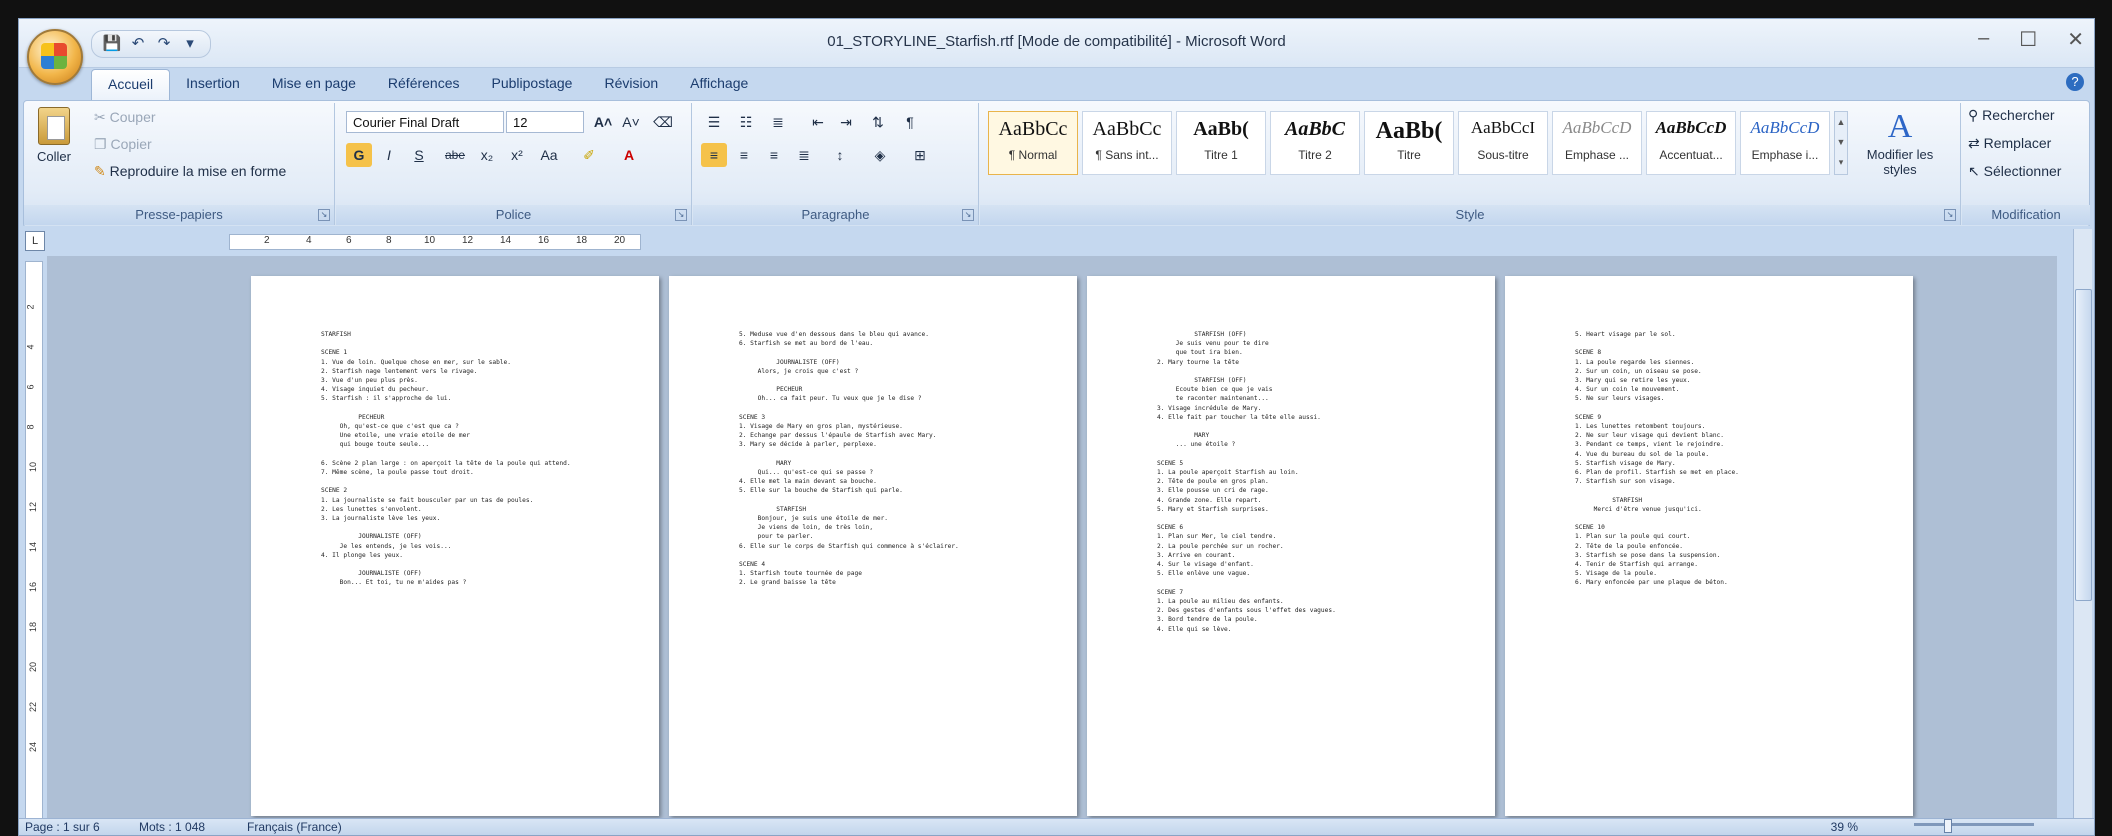 The width and height of the screenshot is (2112, 836). I want to click on find-button: ⚲ Rechercher, so click(2011, 115).